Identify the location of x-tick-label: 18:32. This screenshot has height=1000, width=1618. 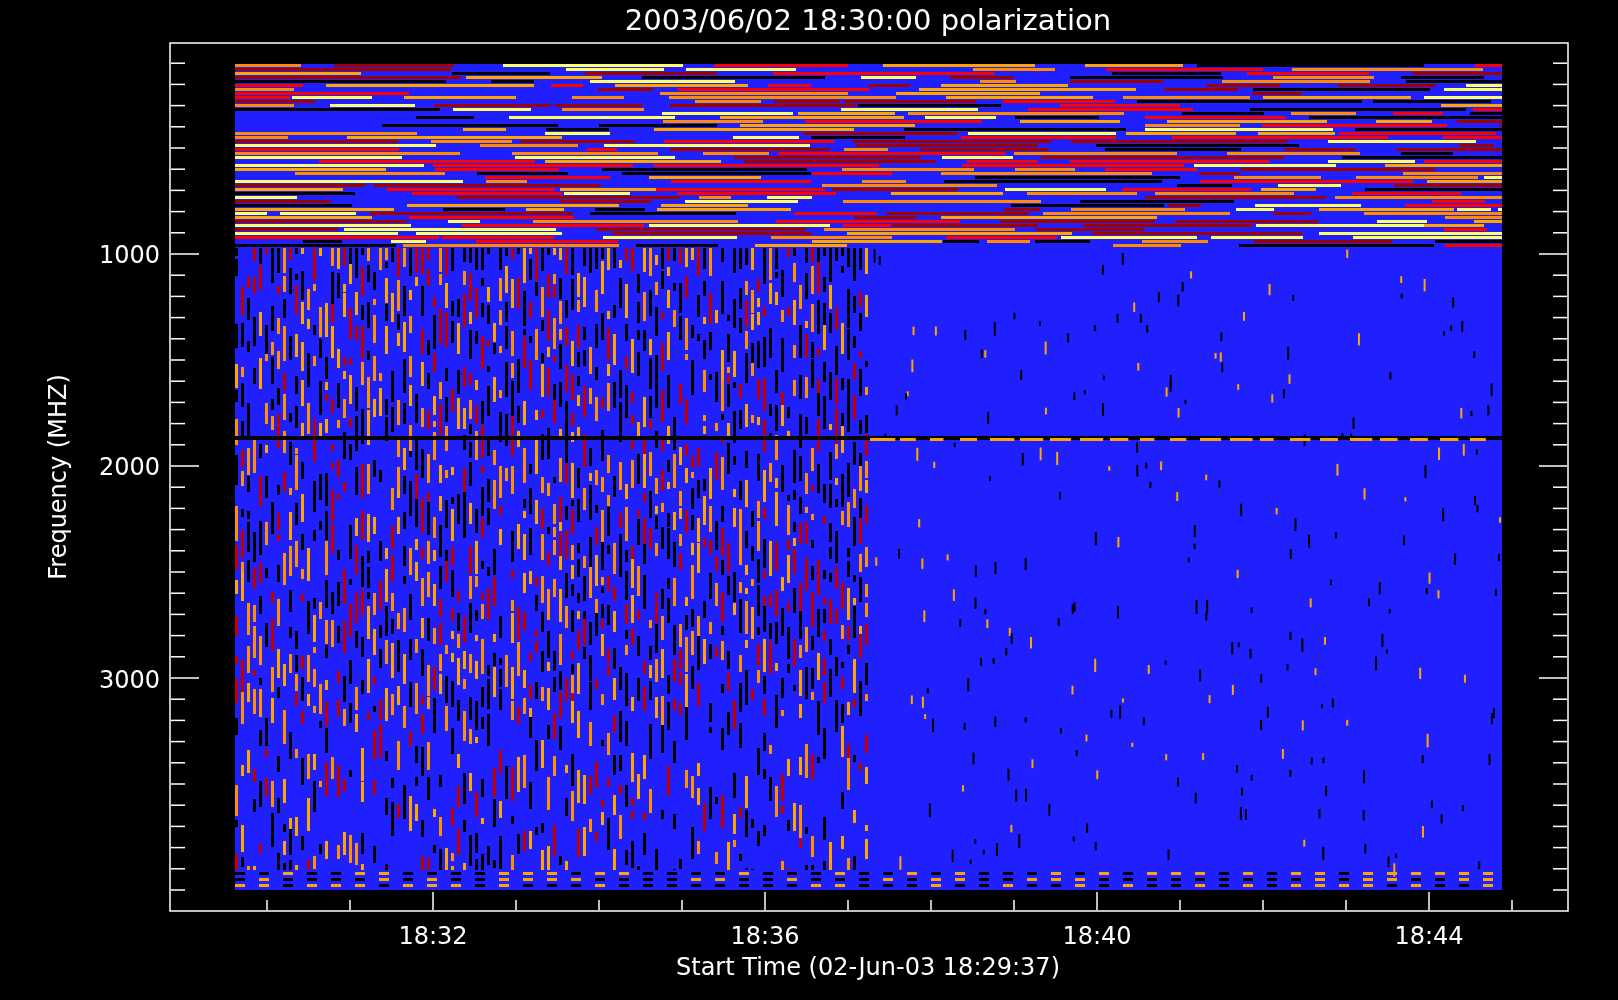
(433, 936).